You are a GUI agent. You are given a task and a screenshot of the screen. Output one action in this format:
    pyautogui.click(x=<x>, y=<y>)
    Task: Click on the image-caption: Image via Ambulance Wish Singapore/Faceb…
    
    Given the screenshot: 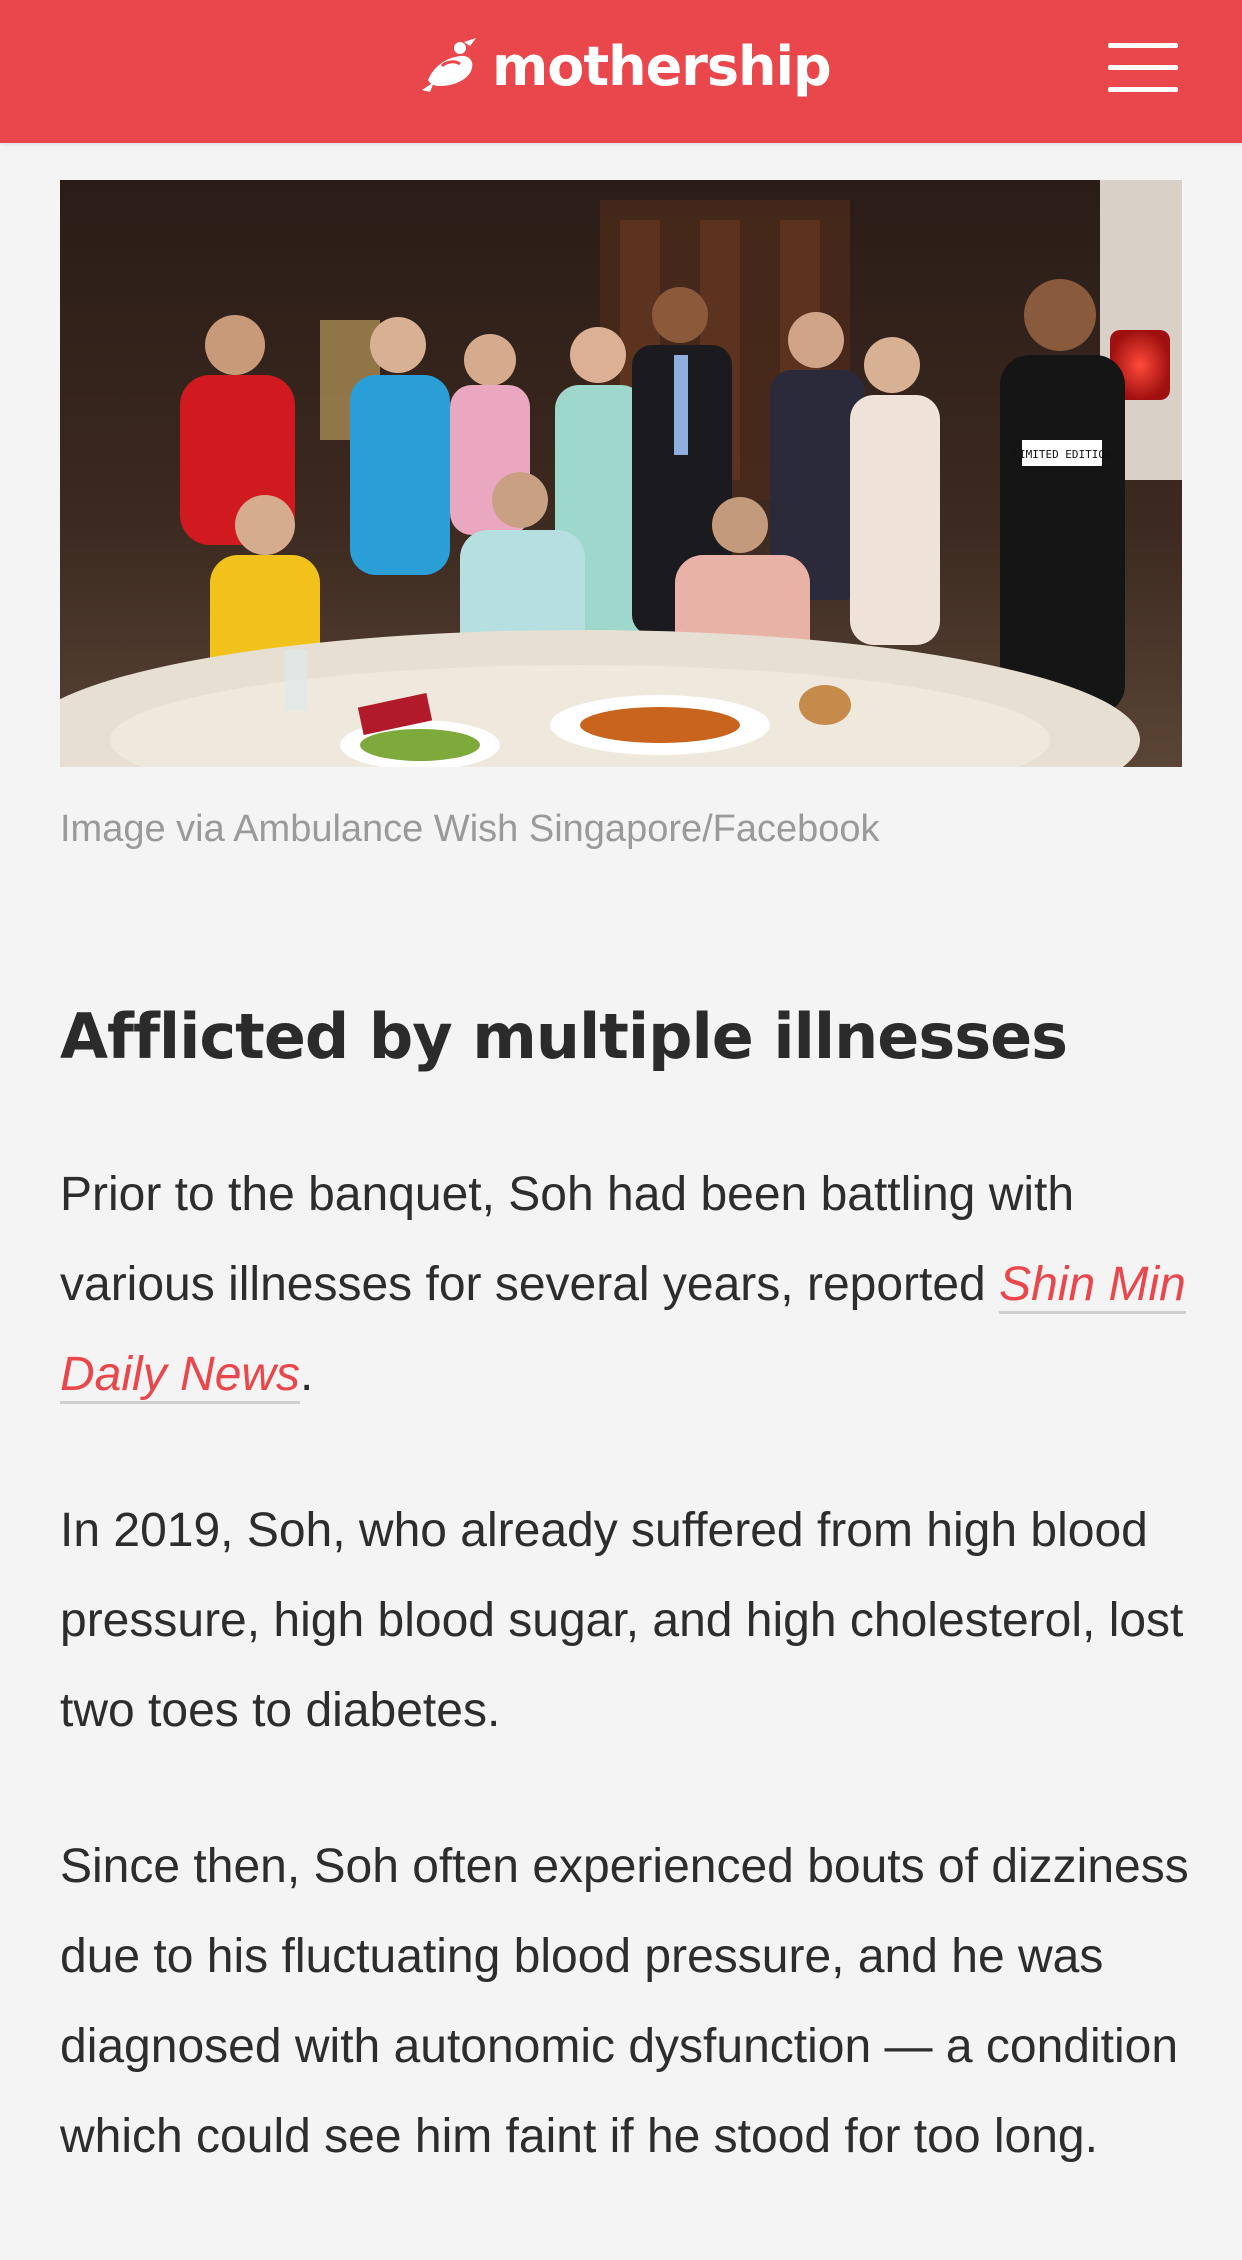 What is the action you would take?
    pyautogui.click(x=470, y=829)
    